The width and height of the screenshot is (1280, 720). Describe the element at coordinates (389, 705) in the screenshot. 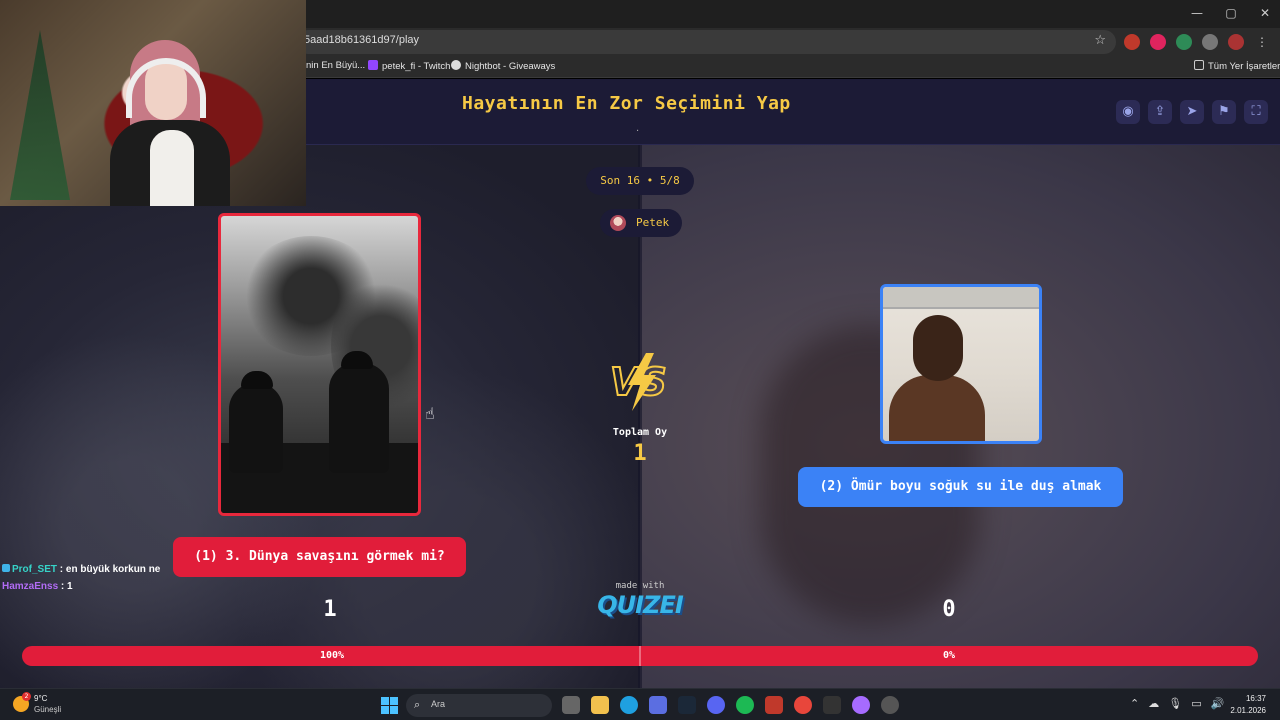

I see `start-button` at that location.